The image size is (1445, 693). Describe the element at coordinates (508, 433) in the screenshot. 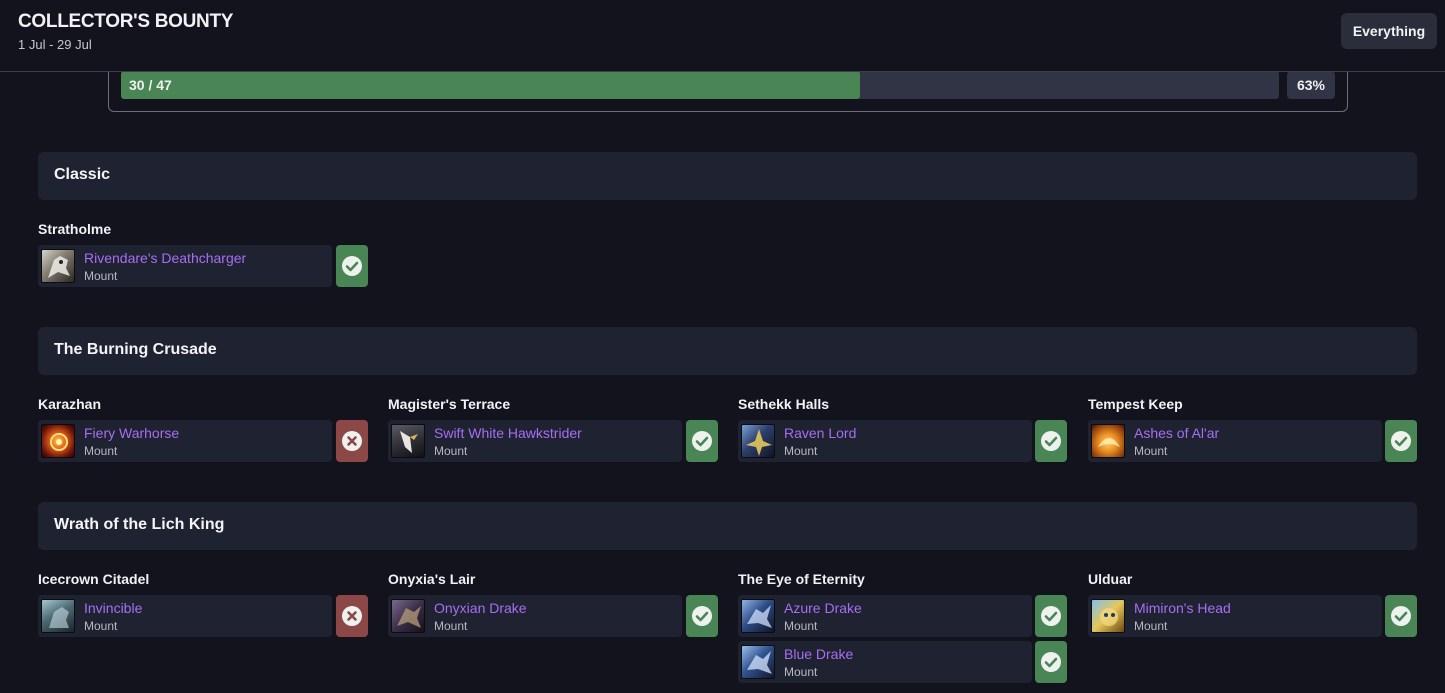

I see `item-name: Swift White Hawkstrider` at that location.